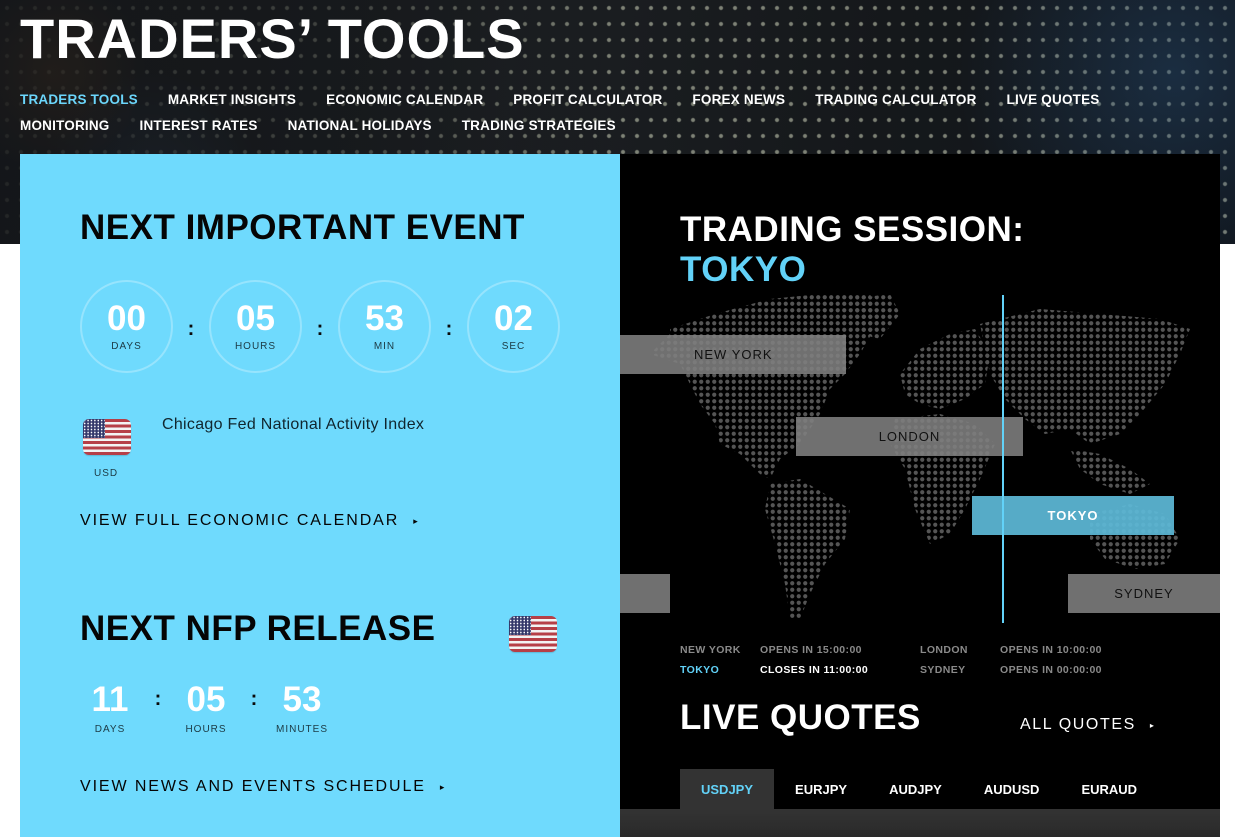  I want to click on session-bar-london: LONDON, so click(909, 436).